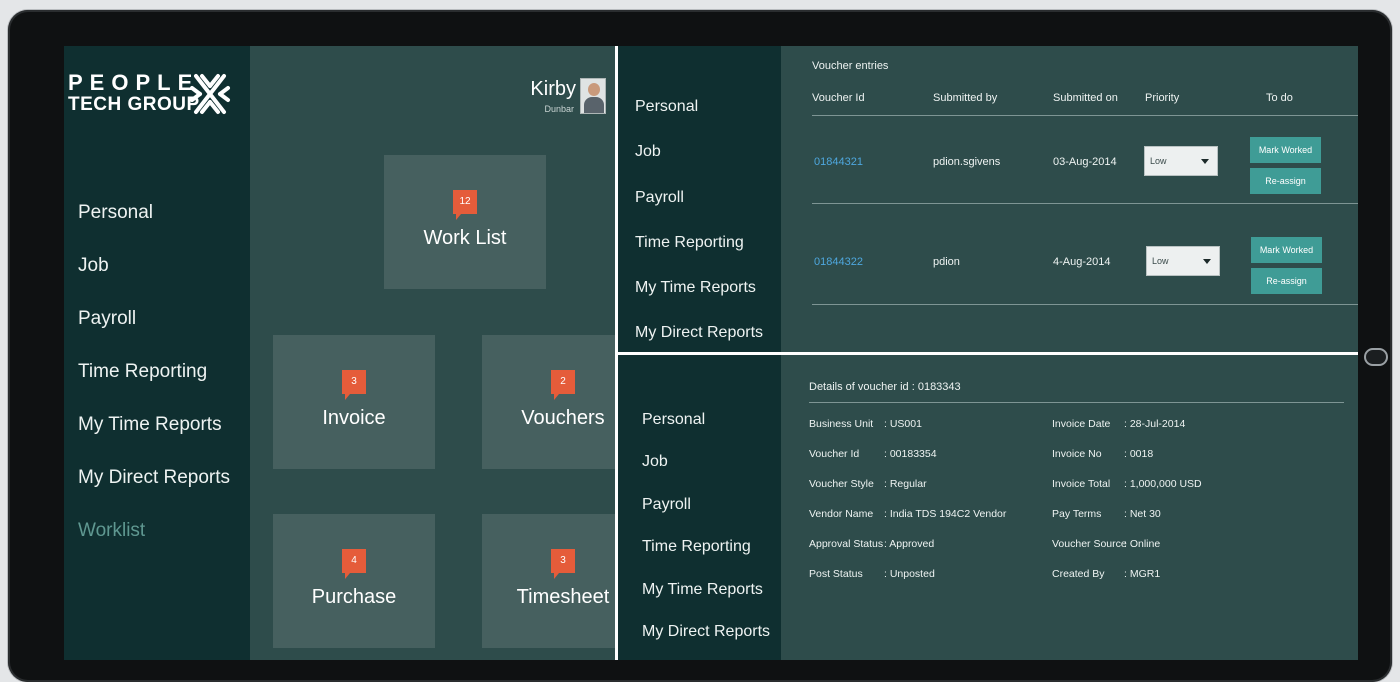  What do you see at coordinates (1119, 424) in the screenshot?
I see `detail-invoice-date: Invoice Date: 28-Jul-2014` at bounding box center [1119, 424].